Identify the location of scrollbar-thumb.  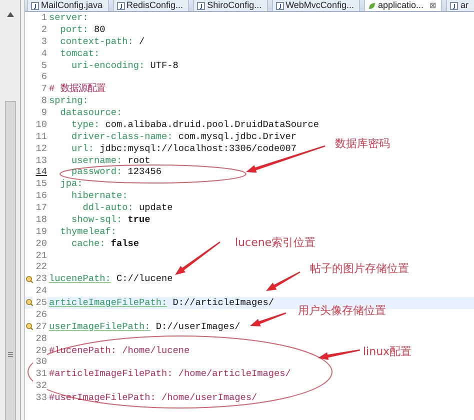
(10, 260).